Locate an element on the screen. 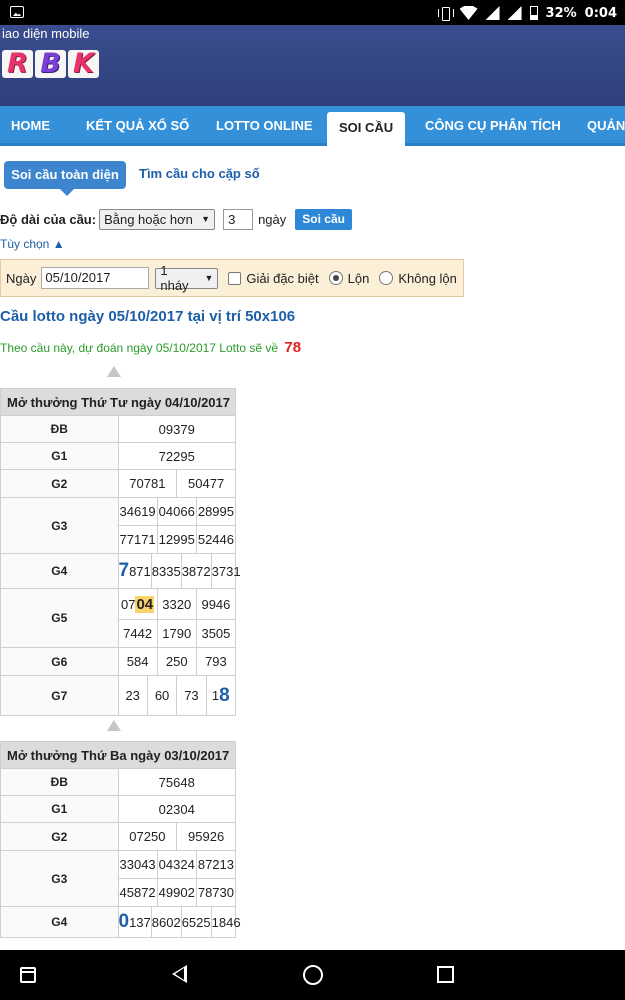 The width and height of the screenshot is (625, 1000). clock: 0:04 is located at coordinates (600, 13).